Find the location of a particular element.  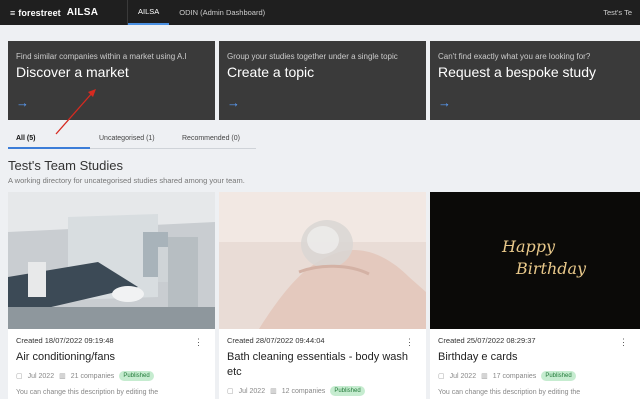

app-name: AILSA is located at coordinates (82, 12).